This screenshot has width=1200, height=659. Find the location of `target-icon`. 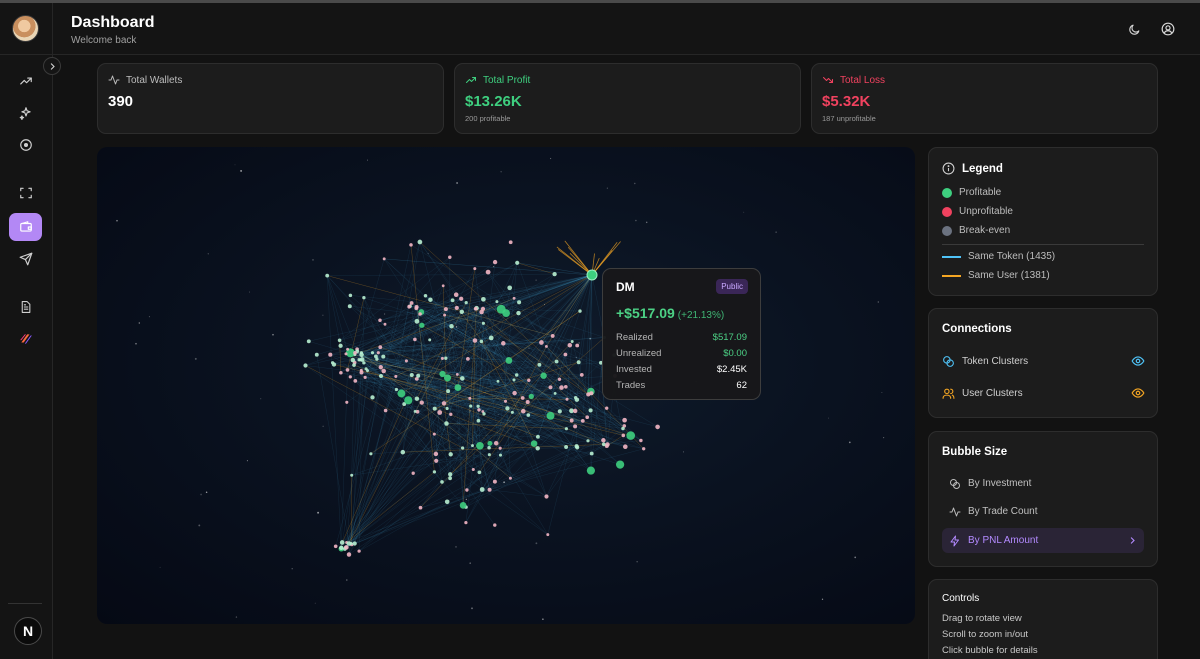

target-icon is located at coordinates (25, 145).